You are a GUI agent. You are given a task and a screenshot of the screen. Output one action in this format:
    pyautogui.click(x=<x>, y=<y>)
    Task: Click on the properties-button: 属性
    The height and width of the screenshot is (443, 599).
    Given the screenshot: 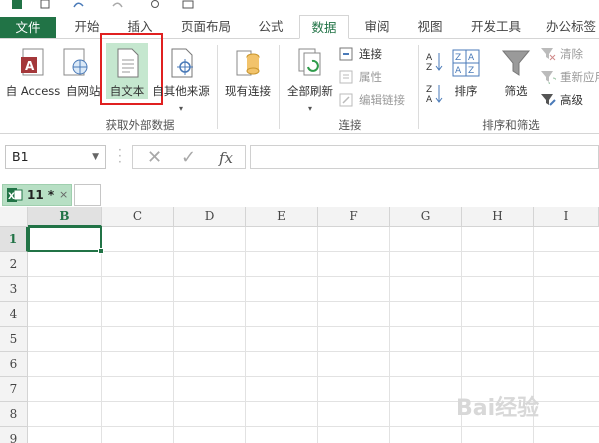 What is the action you would take?
    pyautogui.click(x=374, y=77)
    